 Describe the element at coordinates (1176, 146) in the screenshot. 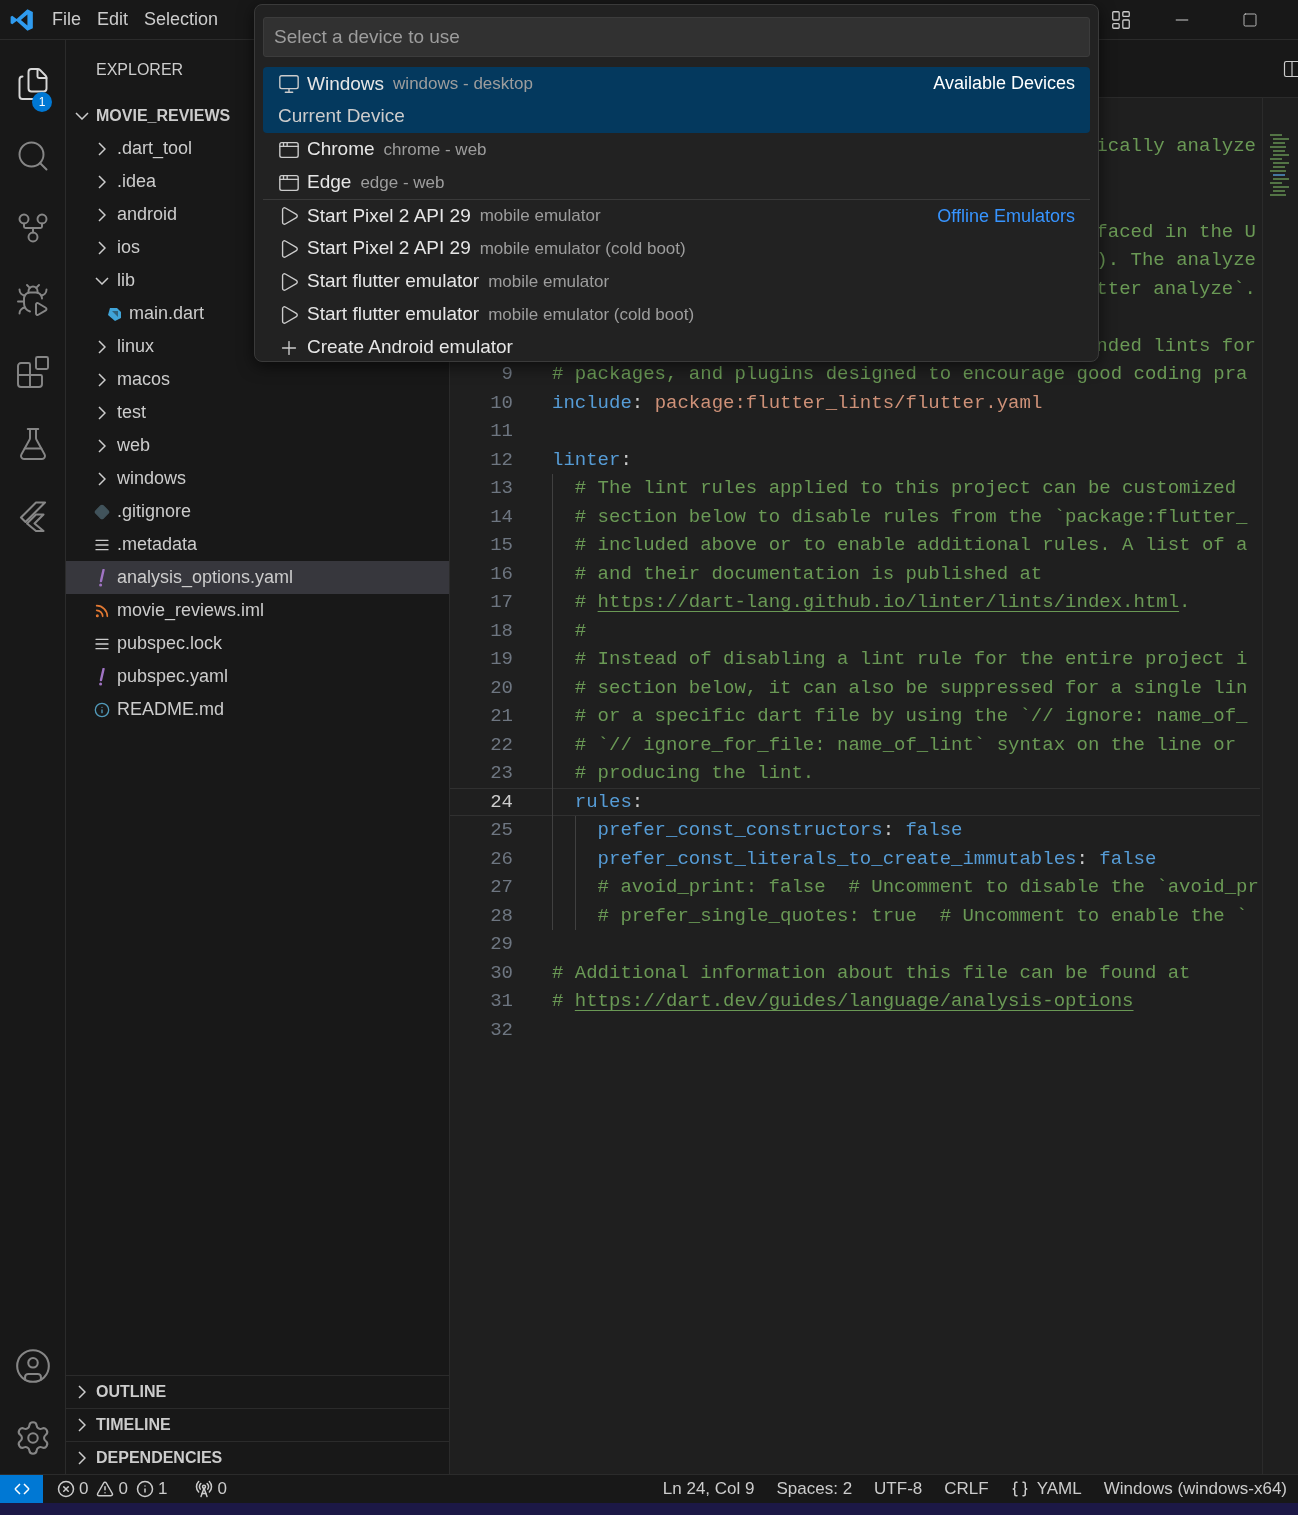

I see `code-token: ically analyze` at that location.